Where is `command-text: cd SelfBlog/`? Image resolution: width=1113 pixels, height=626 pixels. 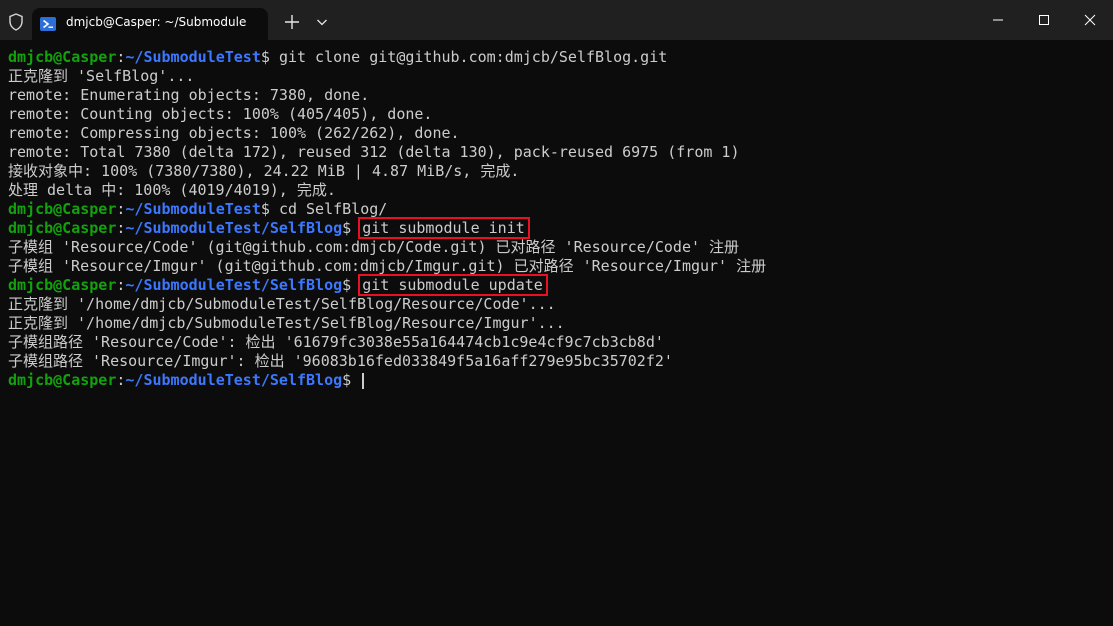
command-text: cd SelfBlog/ is located at coordinates (333, 209).